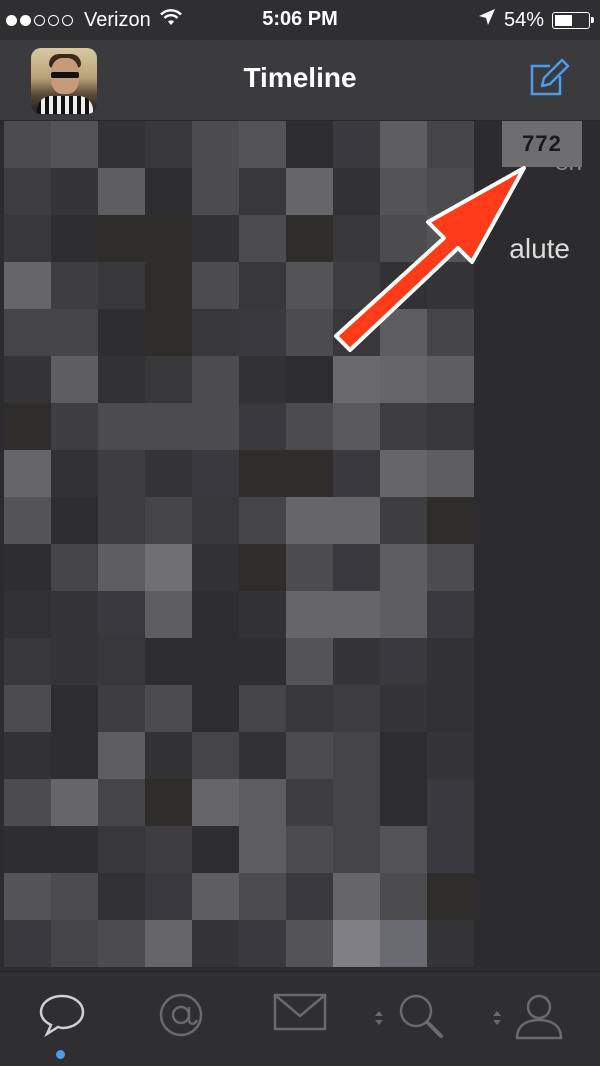 This screenshot has width=600, height=1066. Describe the element at coordinates (300, 80) in the screenshot. I see `nav-bar: Timeline` at that location.